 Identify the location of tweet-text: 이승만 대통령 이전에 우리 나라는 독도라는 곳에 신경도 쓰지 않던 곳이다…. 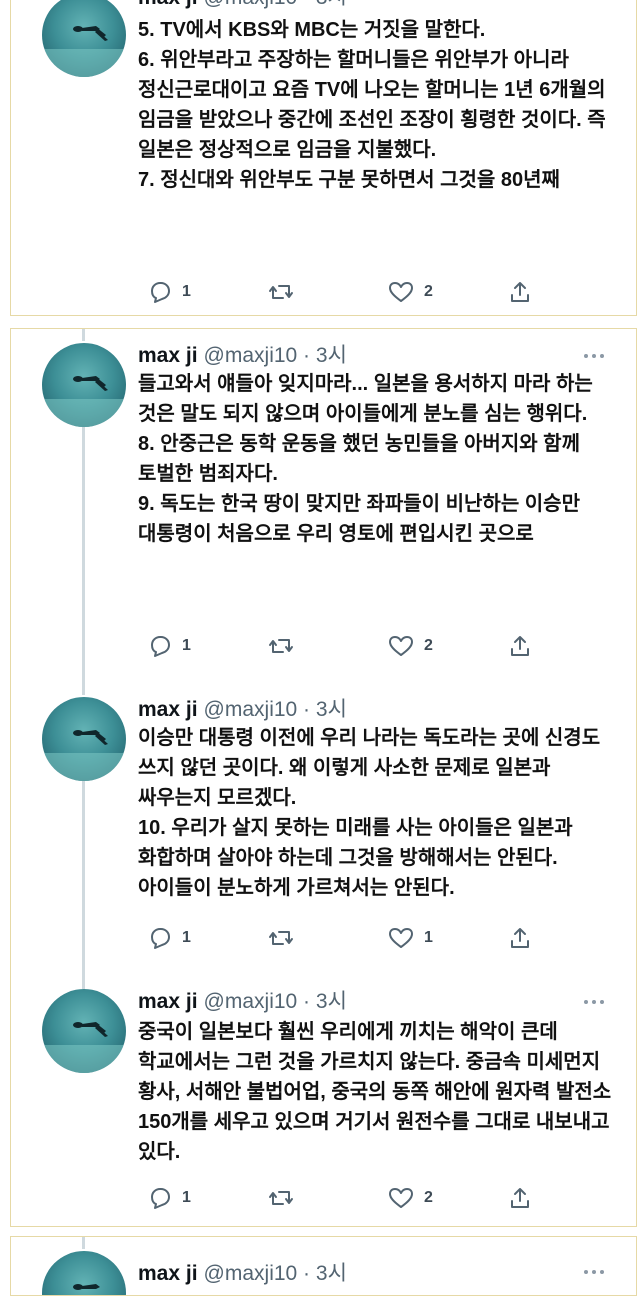
(369, 813).